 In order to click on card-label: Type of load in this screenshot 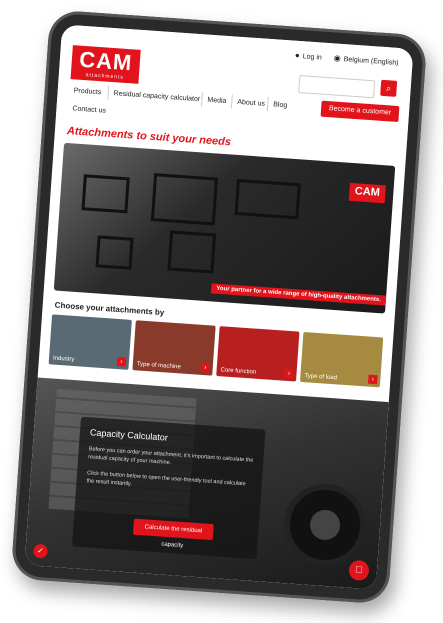, I will do `click(321, 377)`.